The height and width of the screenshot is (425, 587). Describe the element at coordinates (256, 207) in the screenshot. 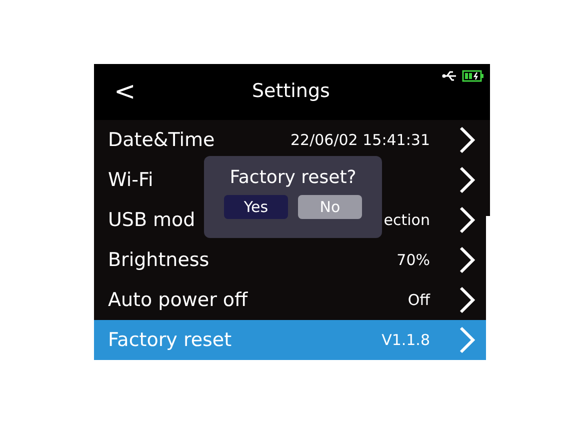

I see `dialog-button: Yes` at that location.